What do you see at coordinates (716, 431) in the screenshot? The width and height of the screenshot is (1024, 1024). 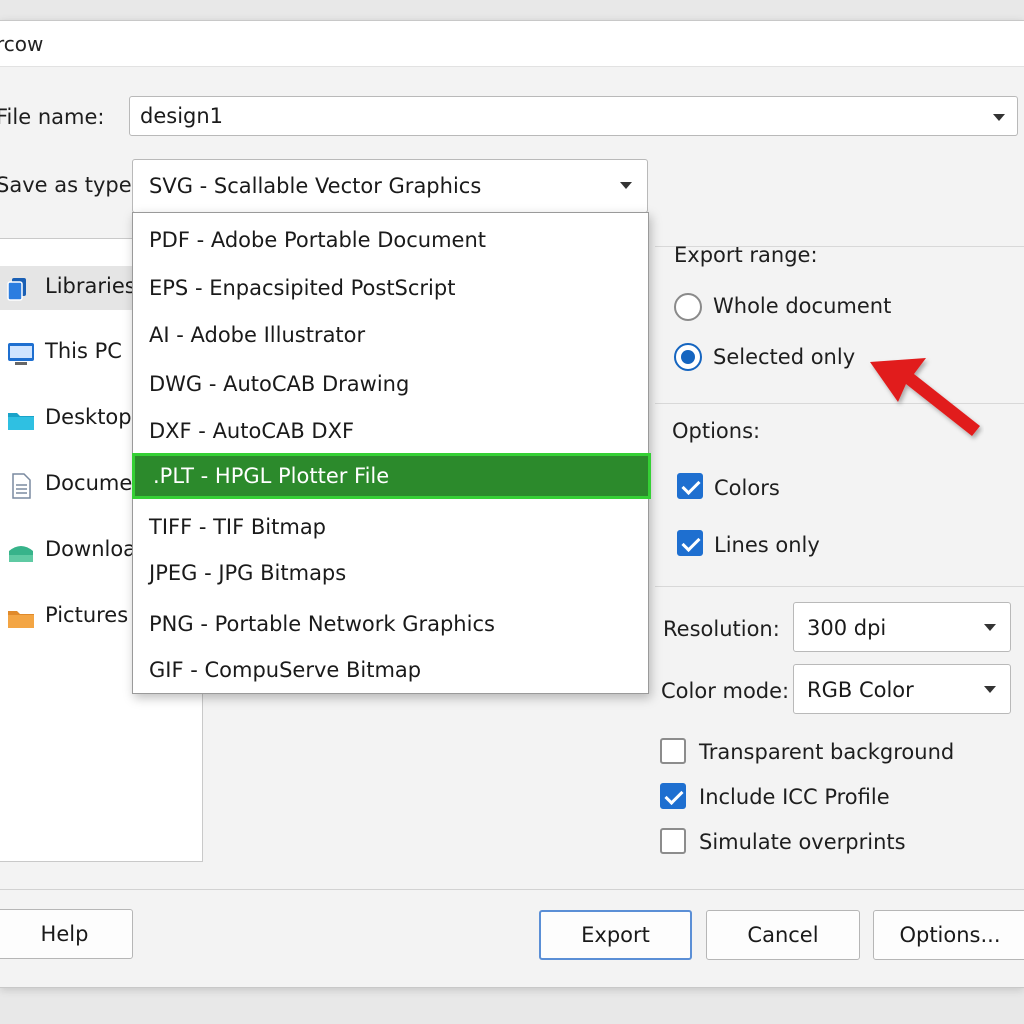 I see `options-heading: Options:` at bounding box center [716, 431].